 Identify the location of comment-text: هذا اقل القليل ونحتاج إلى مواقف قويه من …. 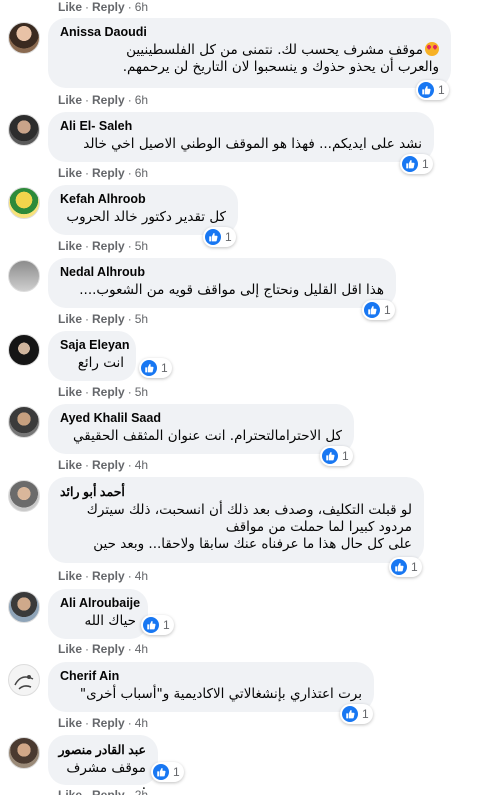
(231, 290).